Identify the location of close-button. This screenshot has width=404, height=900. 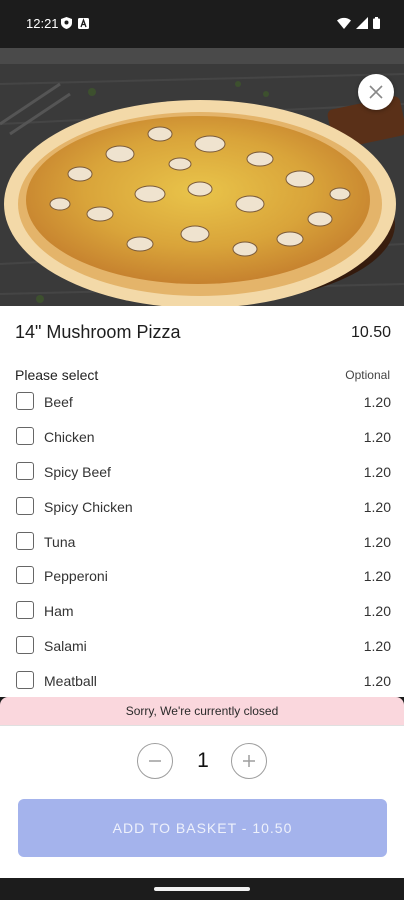
(376, 92).